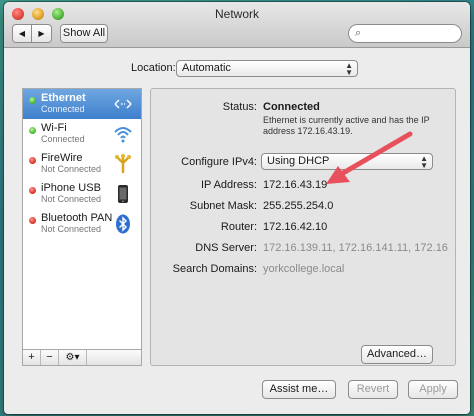 The width and height of the screenshot is (474, 416). Describe the element at coordinates (298, 206) in the screenshot. I see `subnet-mask-value: 255.255.254.0` at that location.